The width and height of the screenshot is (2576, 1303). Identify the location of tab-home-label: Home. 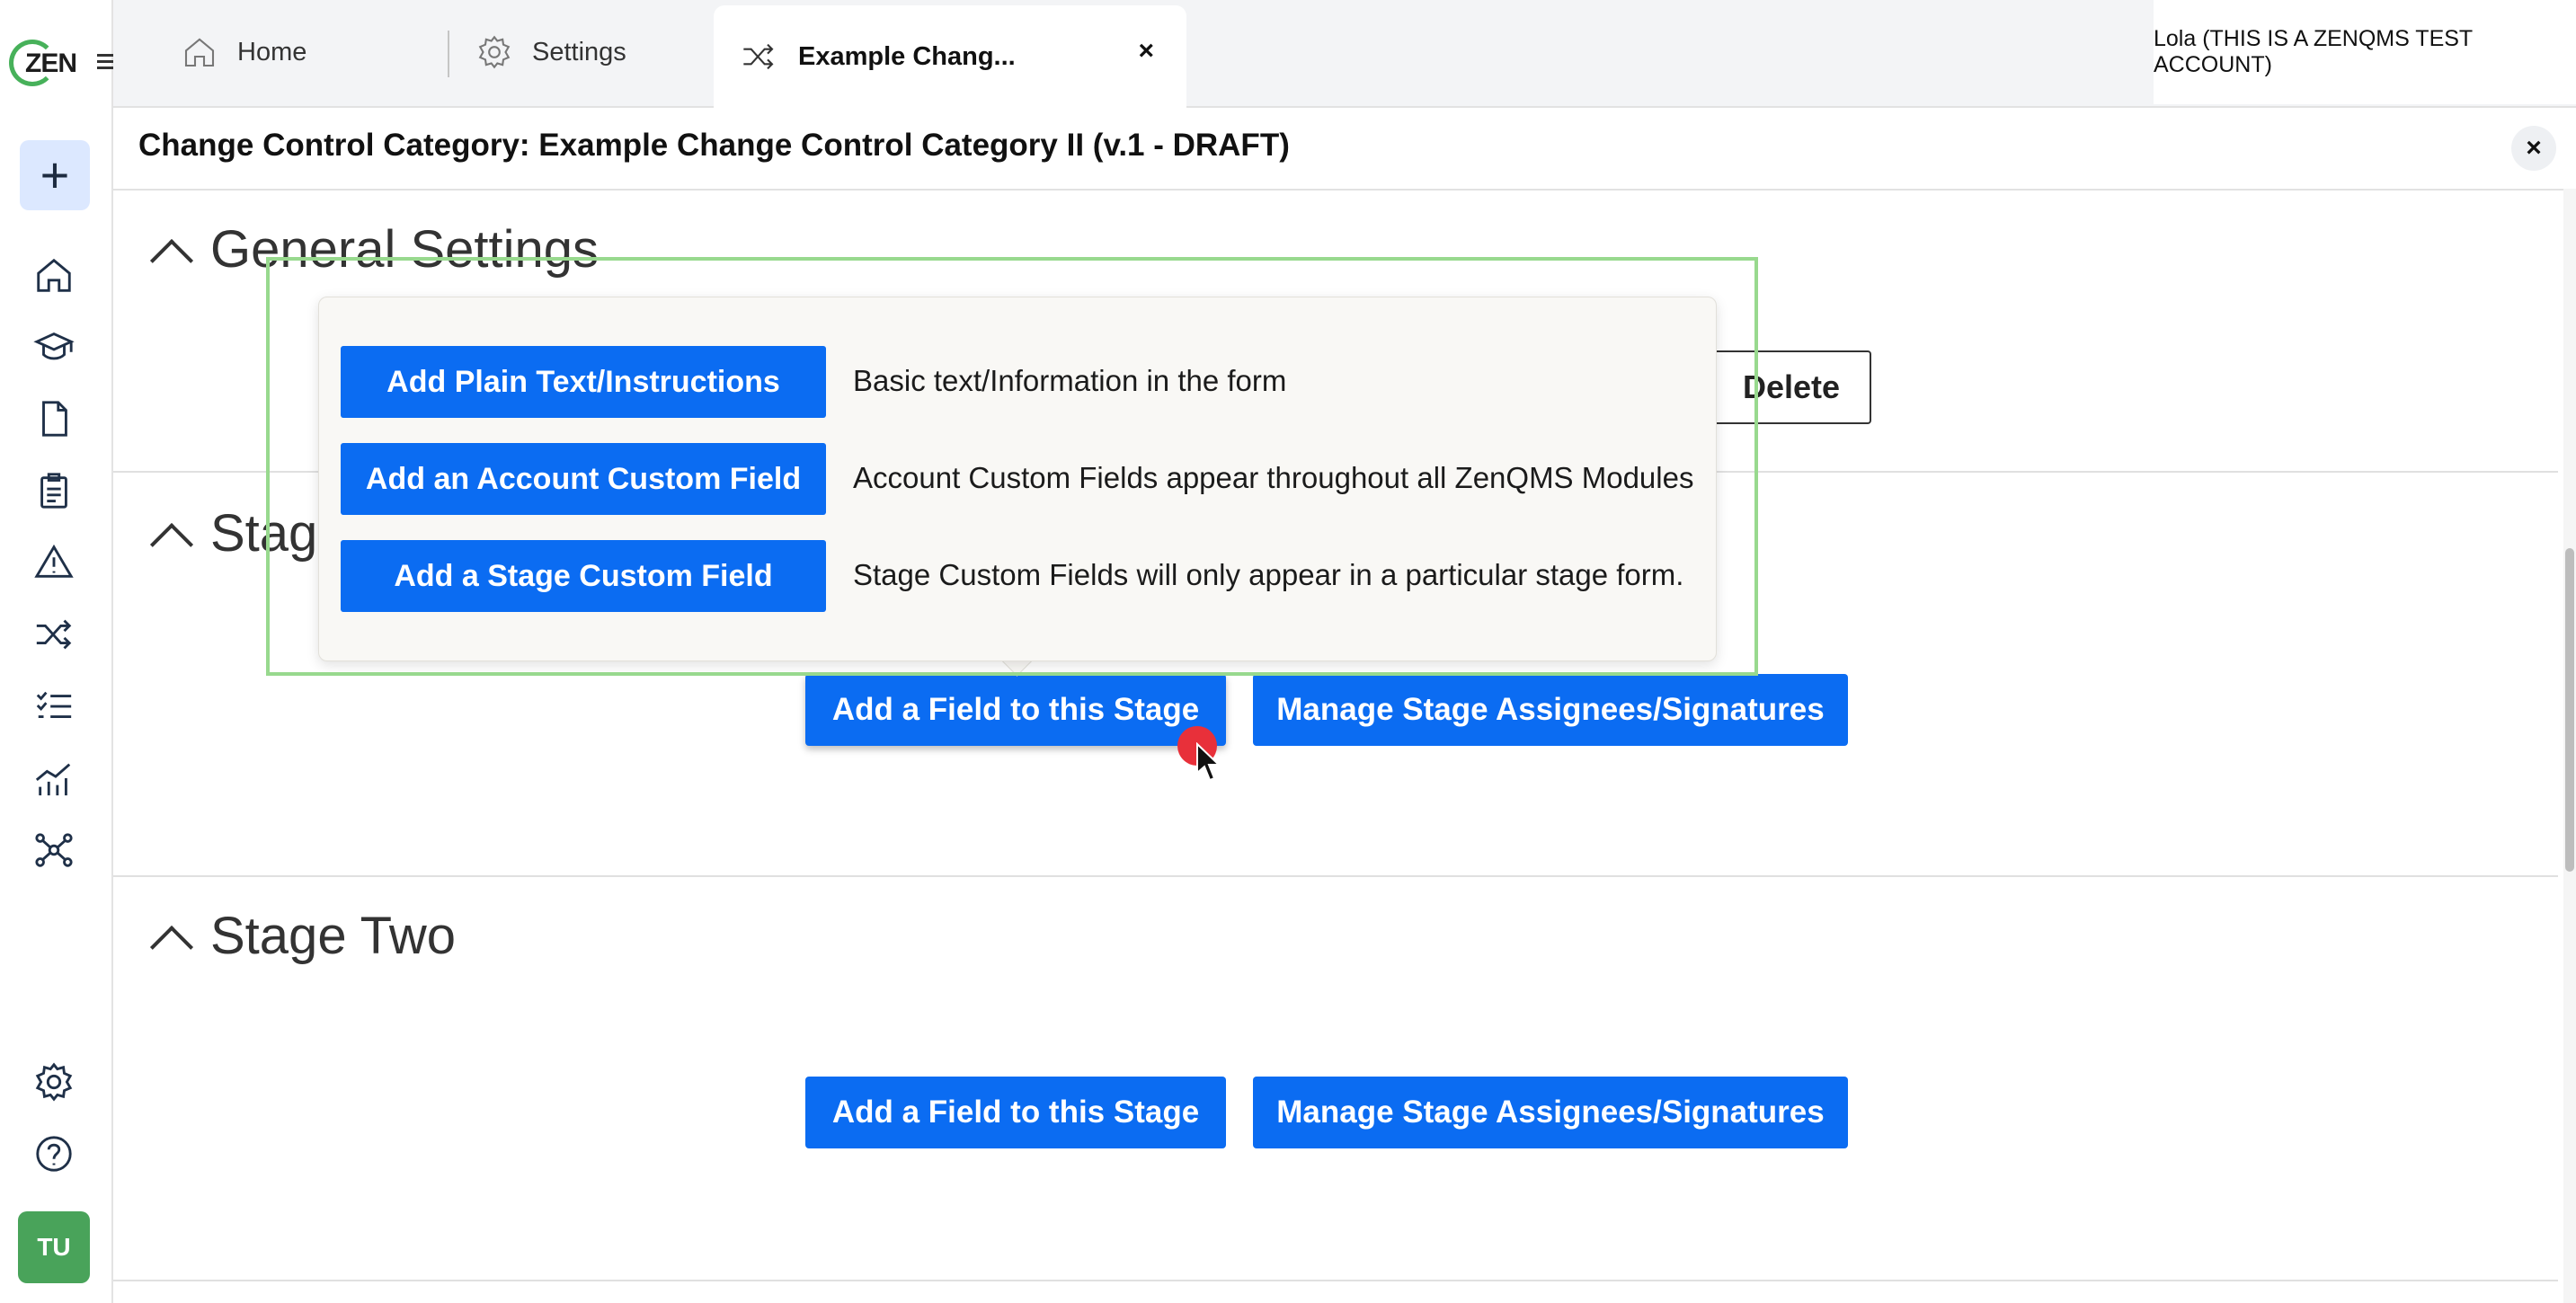
(272, 51).